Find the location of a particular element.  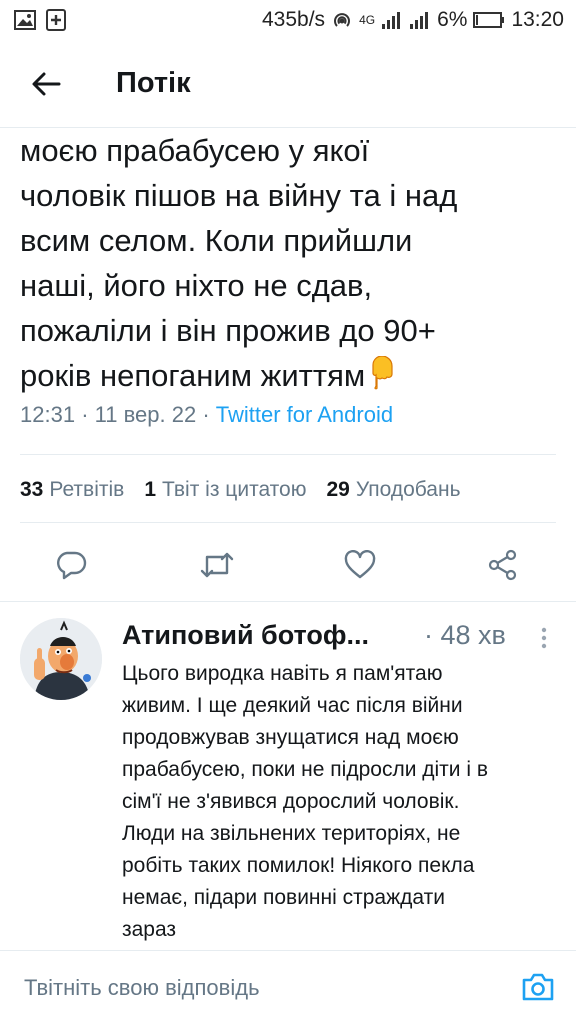

battery-icon is located at coordinates (489, 20).